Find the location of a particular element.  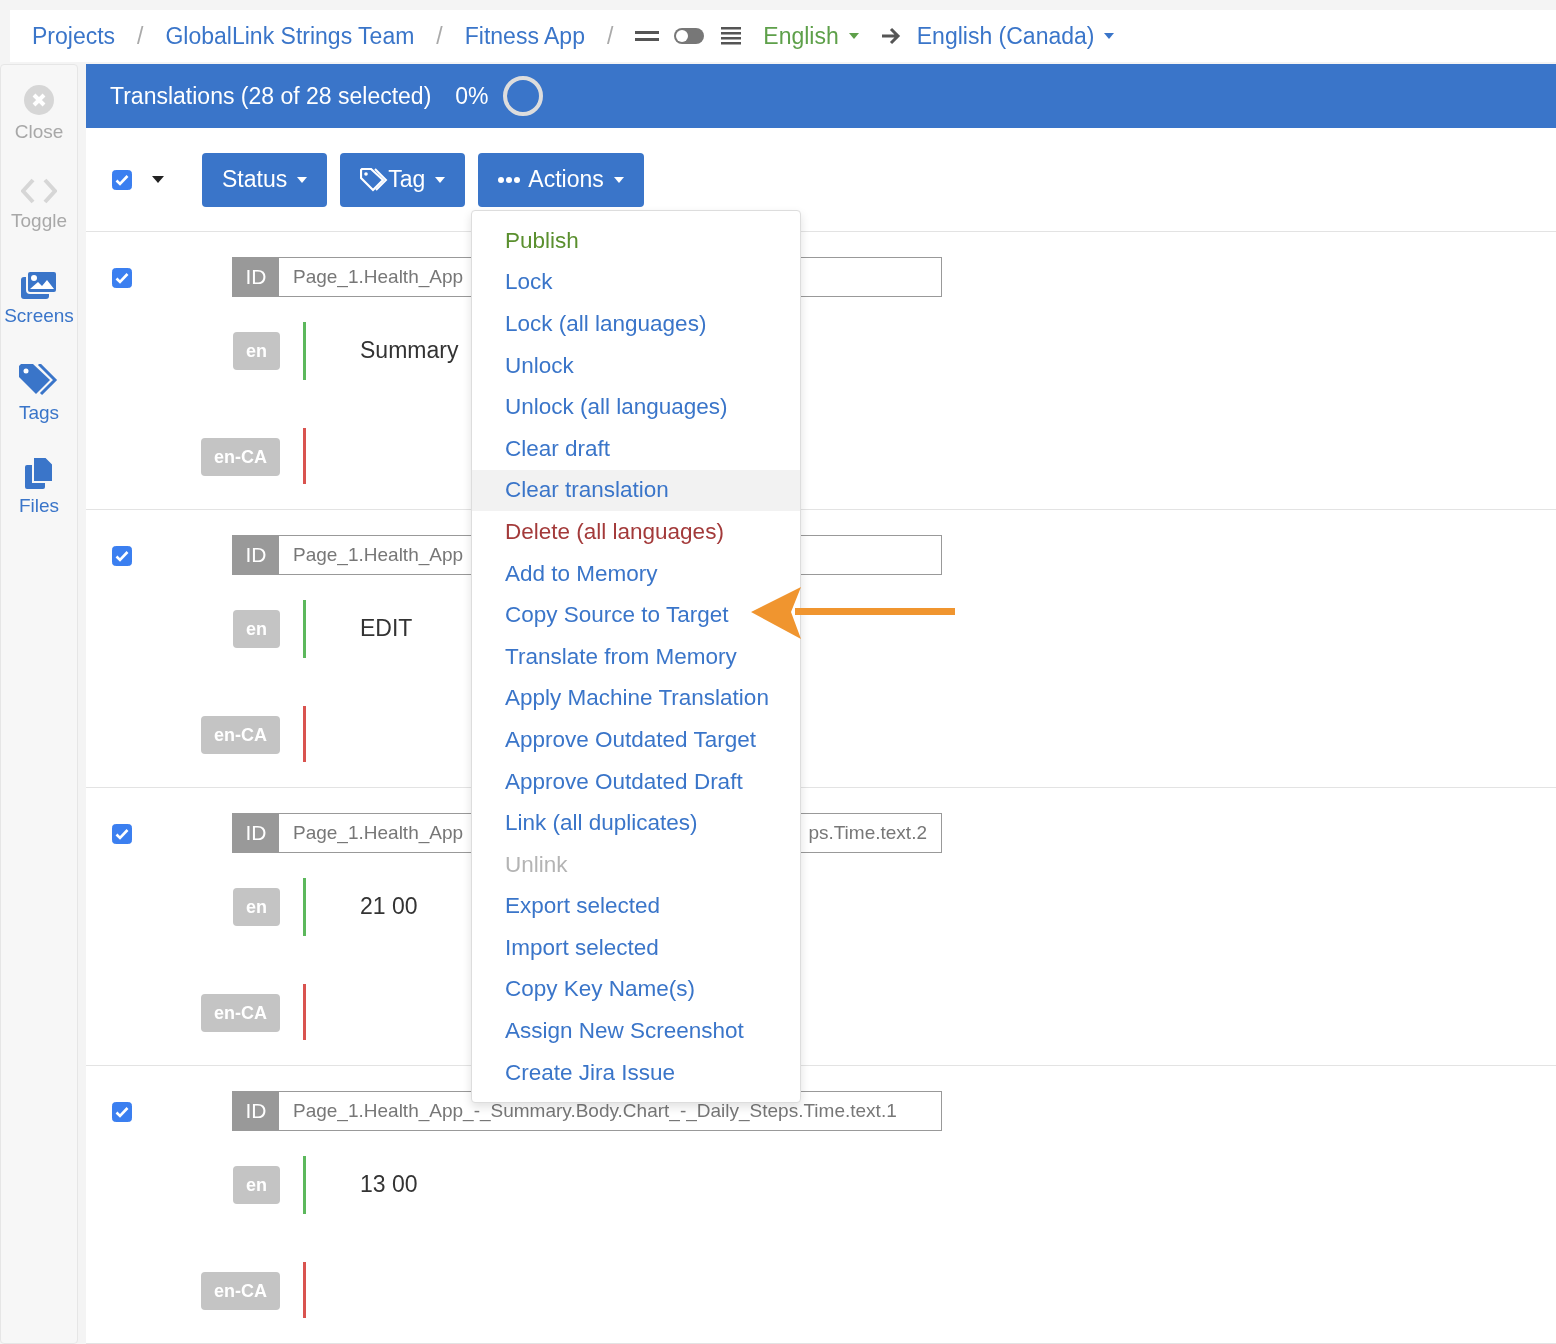

source-text: Summary is located at coordinates (409, 350).